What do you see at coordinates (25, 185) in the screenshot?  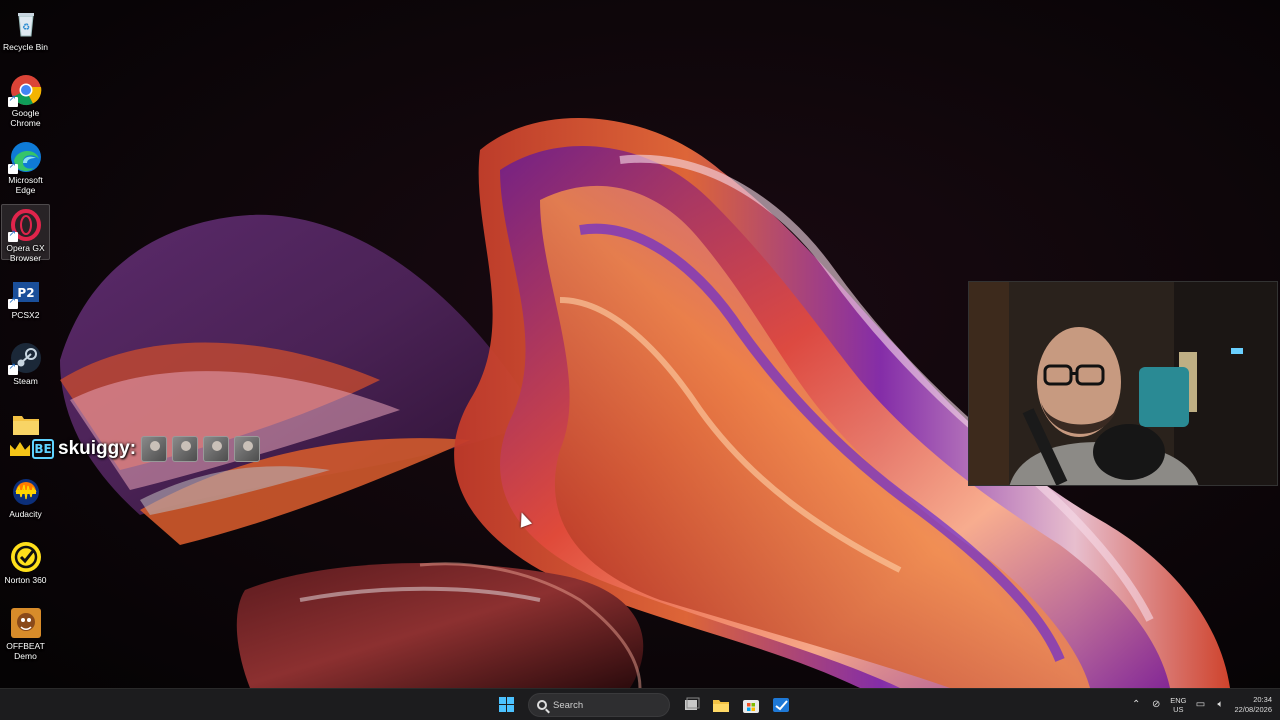 I see `desktop-icon-label: Microsoft Edge` at bounding box center [25, 185].